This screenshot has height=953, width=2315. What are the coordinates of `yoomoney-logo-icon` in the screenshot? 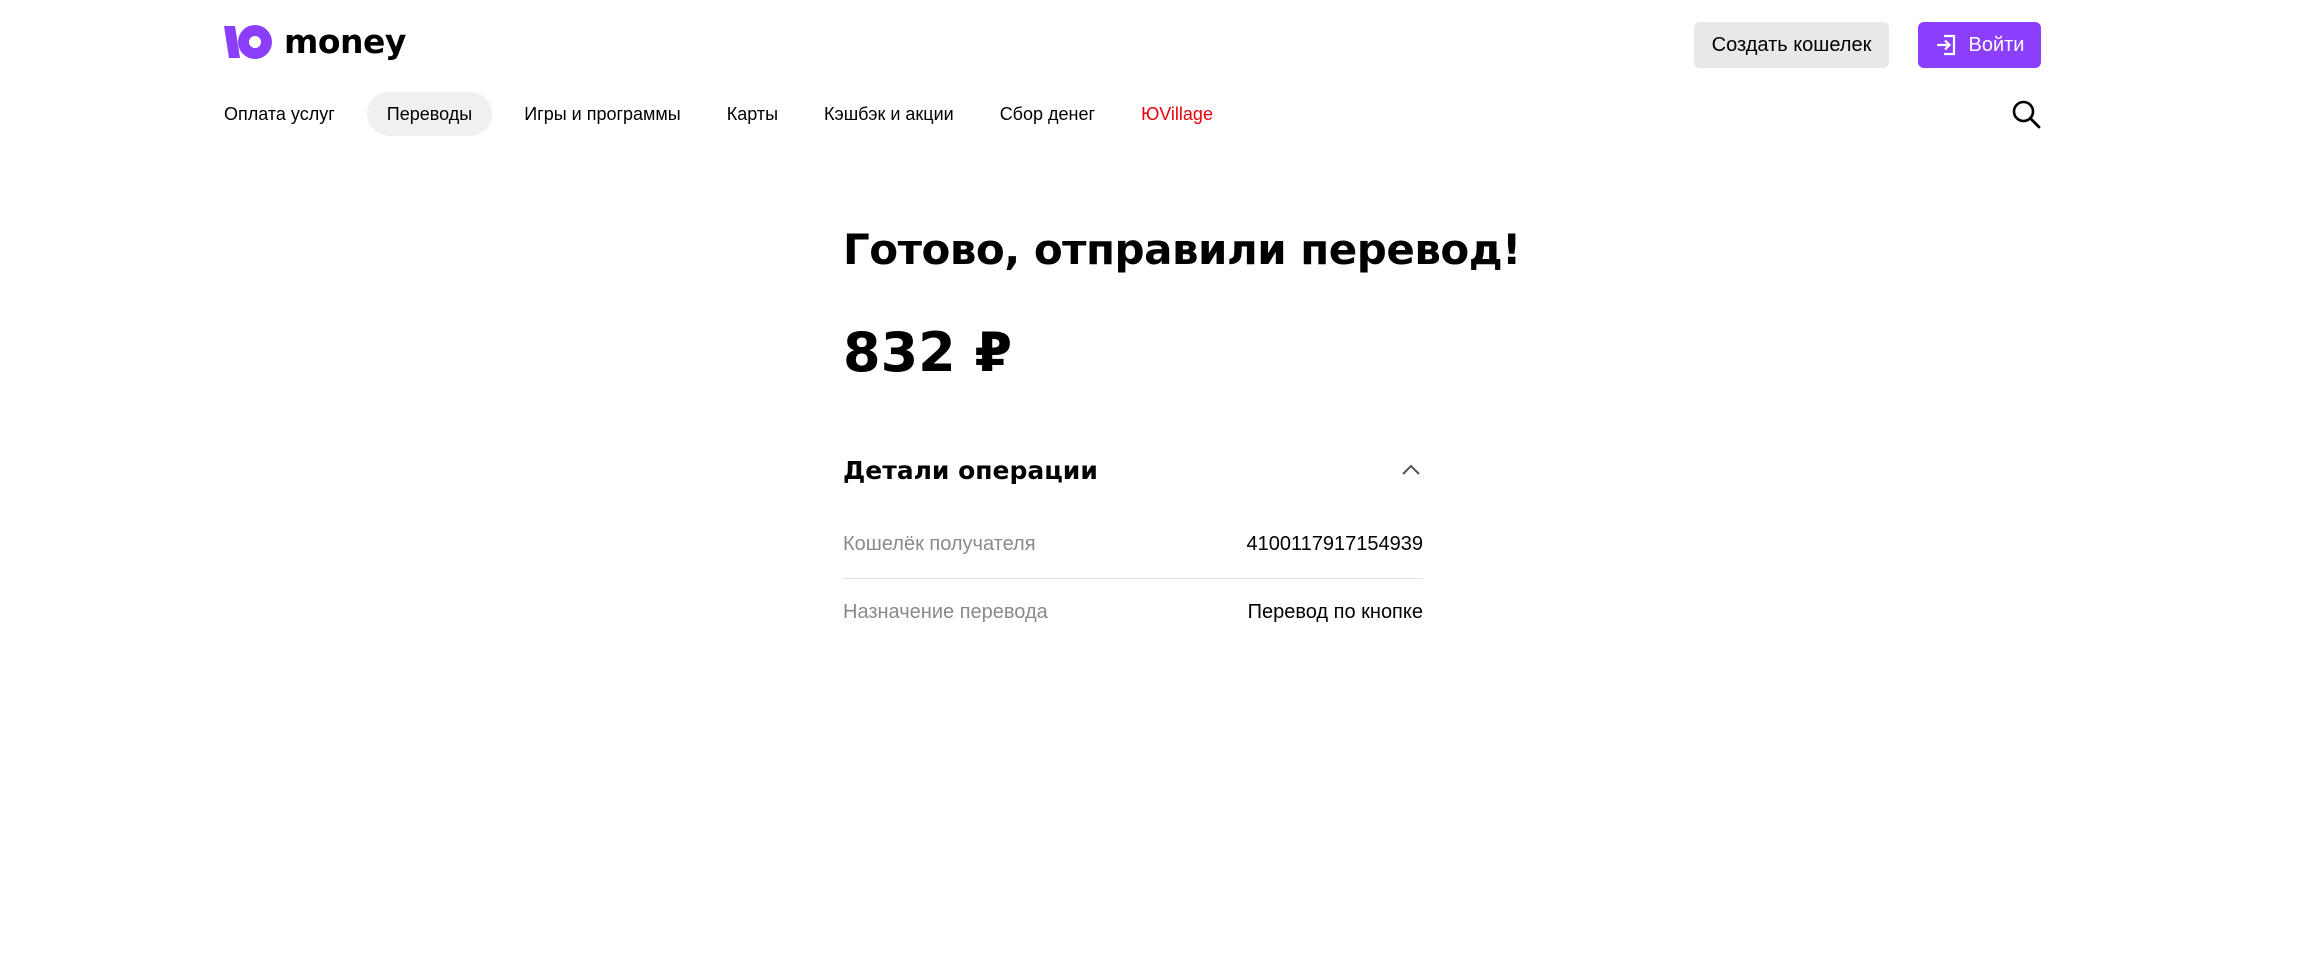 It's located at (248, 42).